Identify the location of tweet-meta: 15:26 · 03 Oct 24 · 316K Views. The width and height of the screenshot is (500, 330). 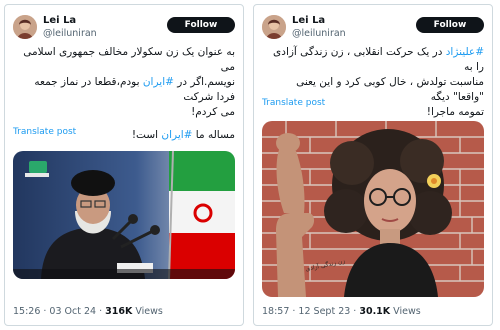
(88, 311).